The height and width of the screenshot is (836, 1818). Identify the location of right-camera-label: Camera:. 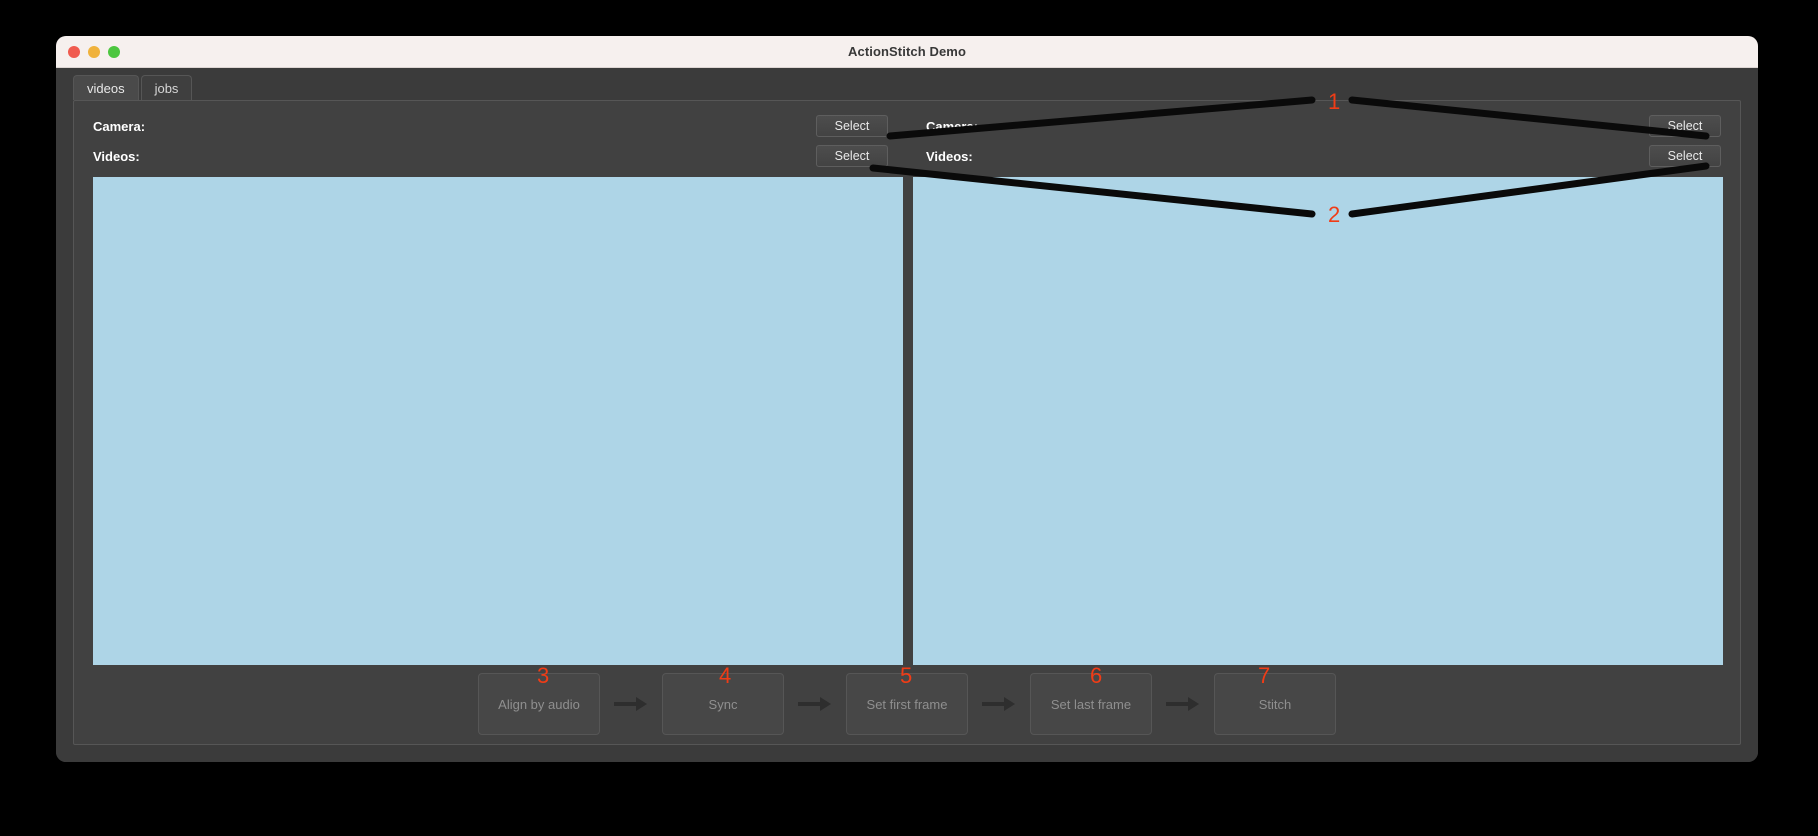
(952, 126).